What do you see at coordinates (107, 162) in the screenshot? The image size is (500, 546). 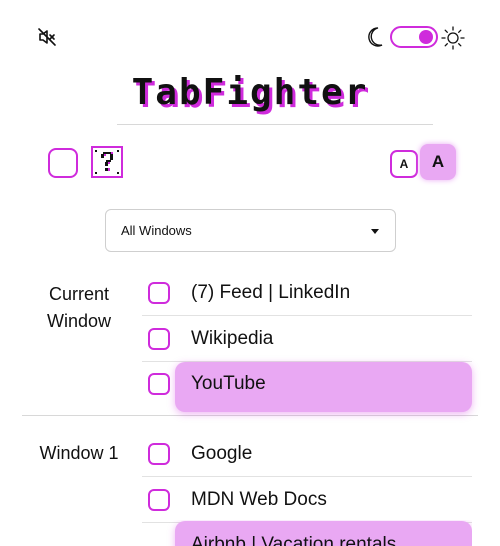 I see `question-block-icon` at bounding box center [107, 162].